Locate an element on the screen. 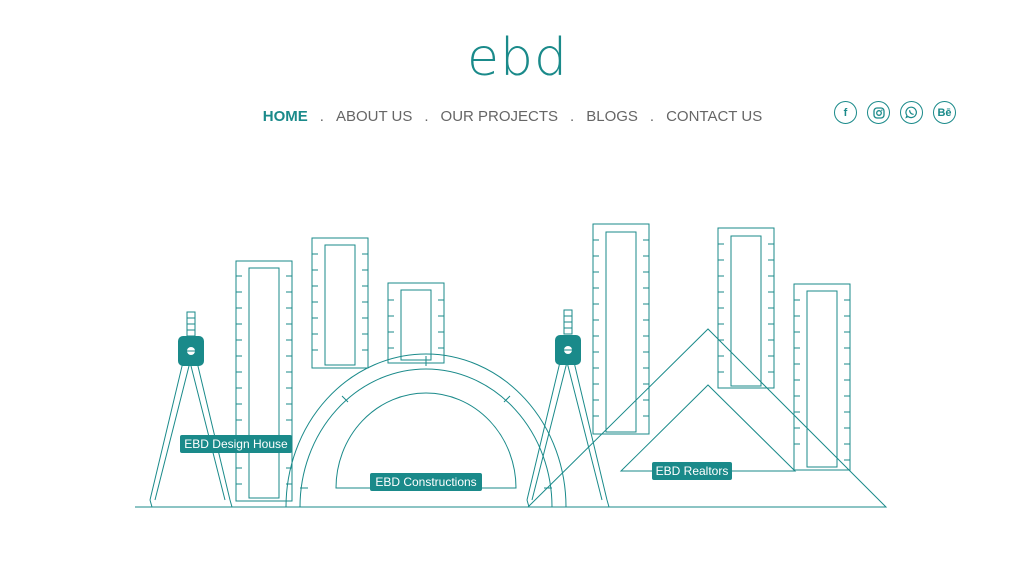  hotspot-realtors: EBD Realtors is located at coordinates (692, 471).